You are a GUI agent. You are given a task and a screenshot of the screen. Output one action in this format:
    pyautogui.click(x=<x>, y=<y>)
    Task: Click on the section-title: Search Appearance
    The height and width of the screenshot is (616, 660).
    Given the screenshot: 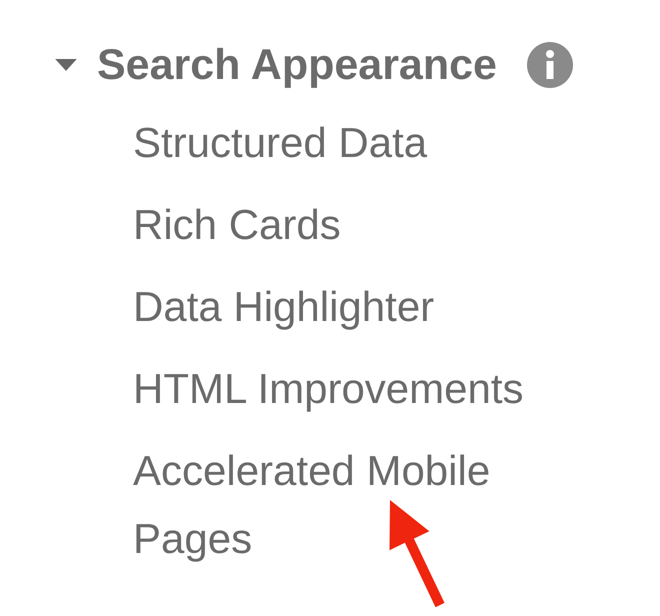 What is the action you would take?
    pyautogui.click(x=297, y=65)
    